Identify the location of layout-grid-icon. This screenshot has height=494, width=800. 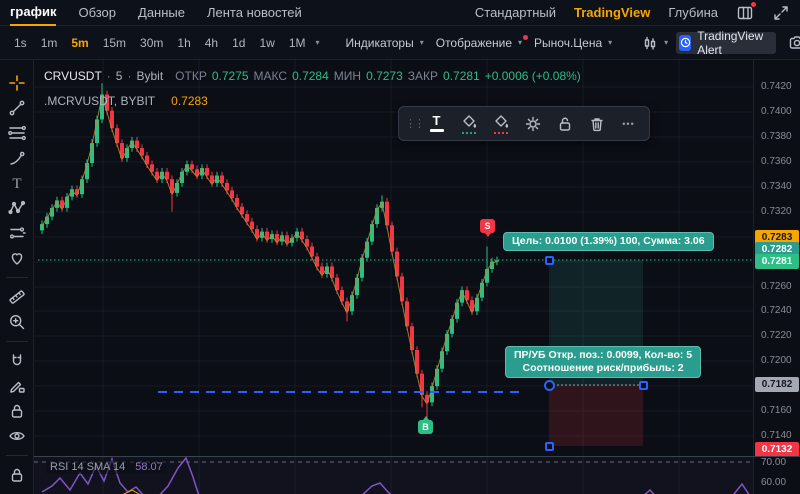
(746, 11).